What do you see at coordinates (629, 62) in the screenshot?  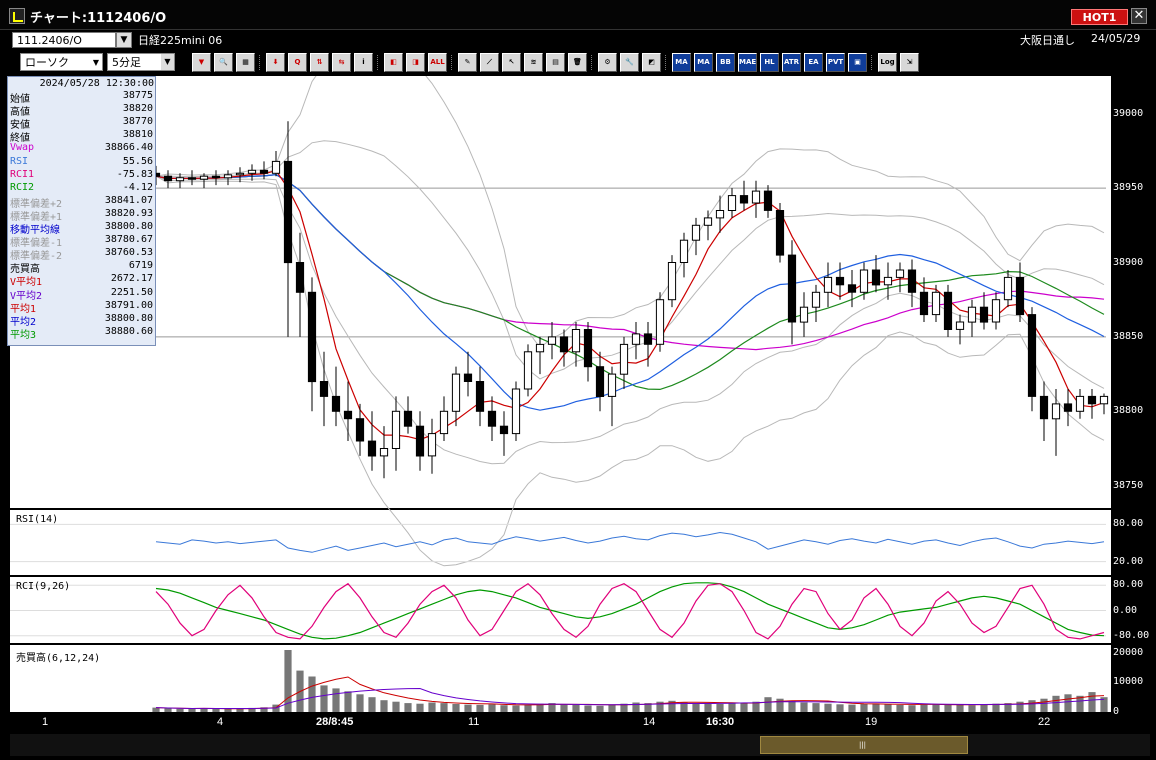 I see `wrench-icon: 🔧` at bounding box center [629, 62].